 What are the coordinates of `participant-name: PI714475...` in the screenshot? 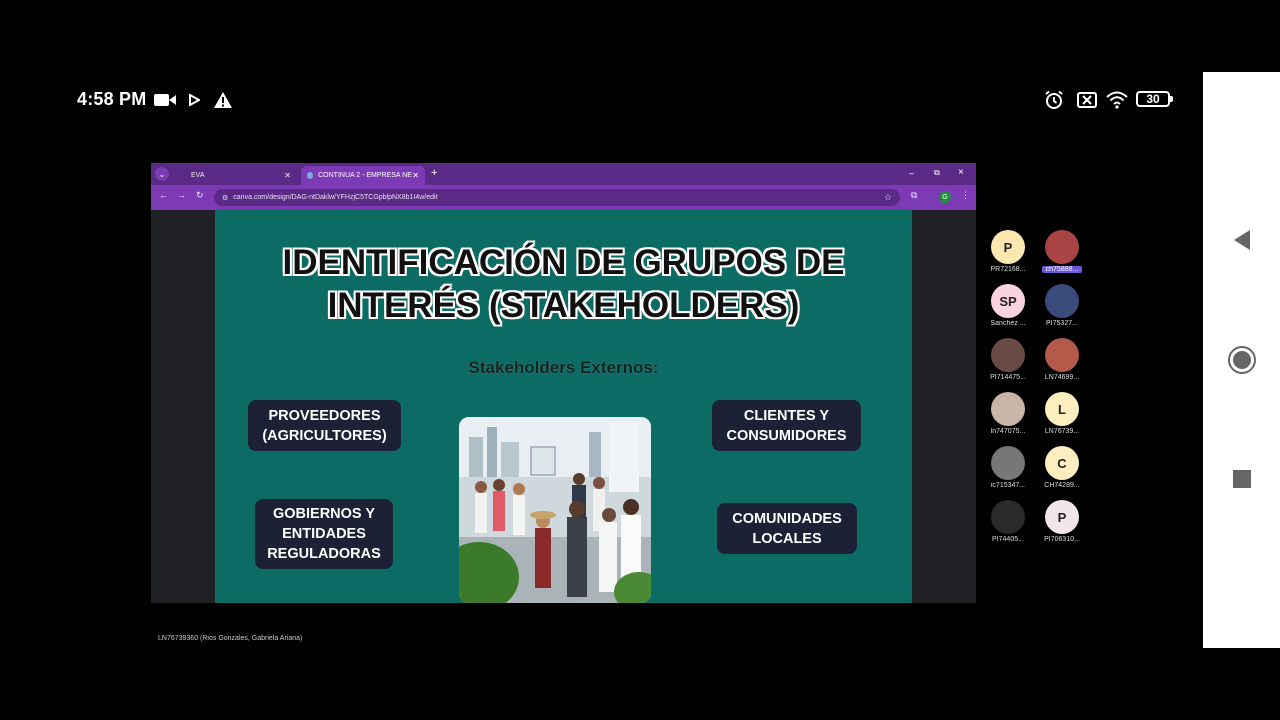 It's located at (1008, 377).